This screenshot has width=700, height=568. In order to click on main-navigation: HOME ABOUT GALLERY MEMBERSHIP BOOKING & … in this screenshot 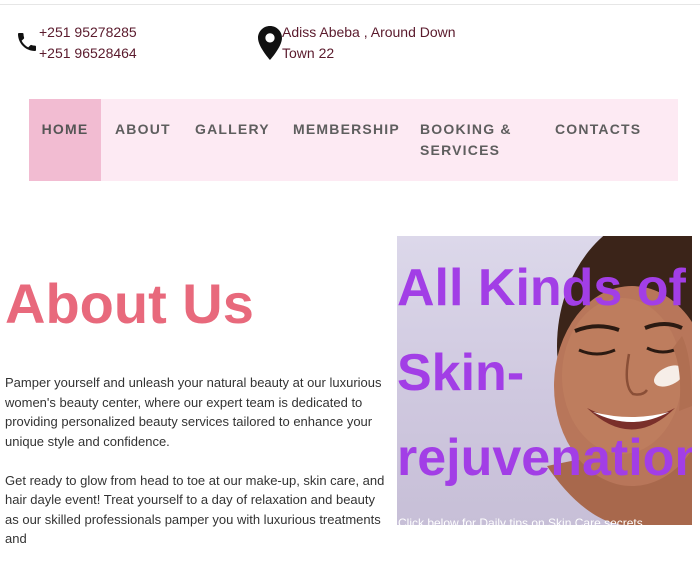, I will do `click(353, 140)`.